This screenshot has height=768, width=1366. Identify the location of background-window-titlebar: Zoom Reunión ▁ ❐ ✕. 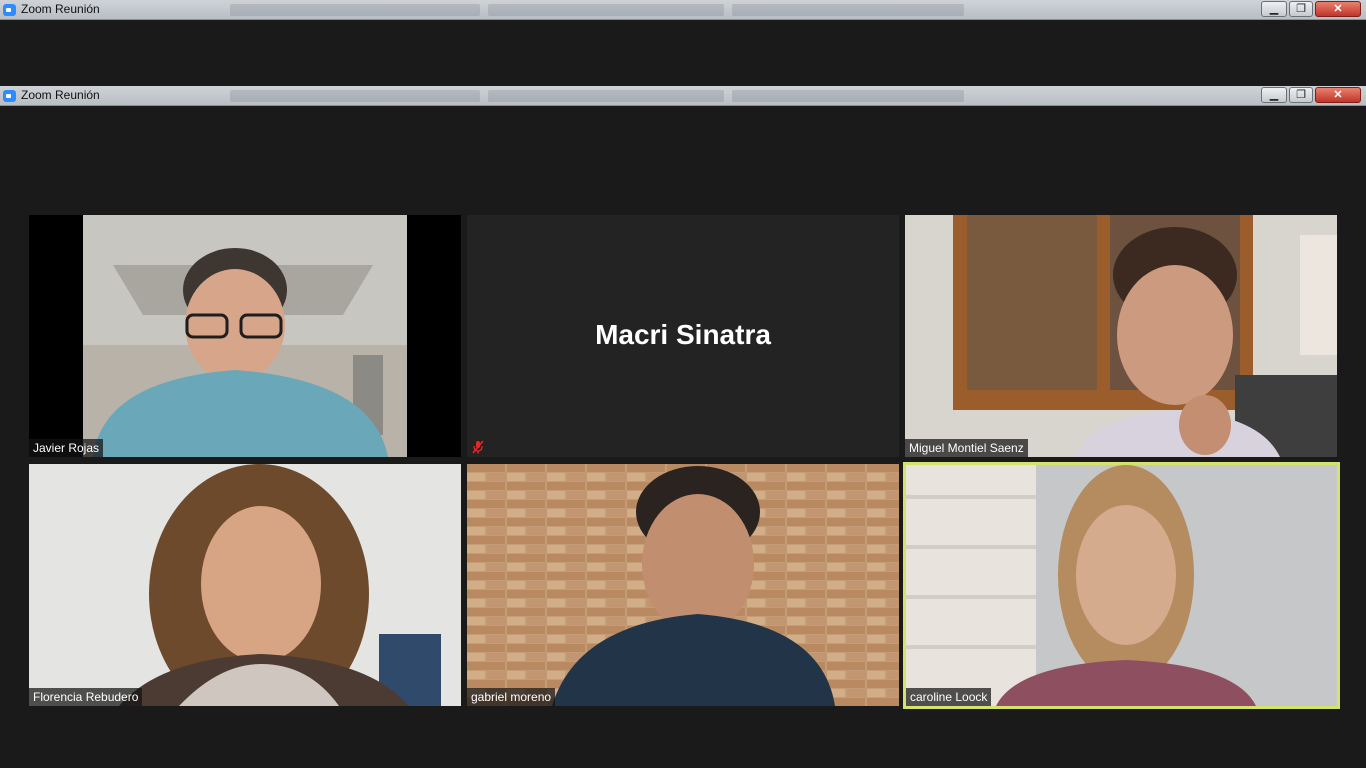
(683, 10).